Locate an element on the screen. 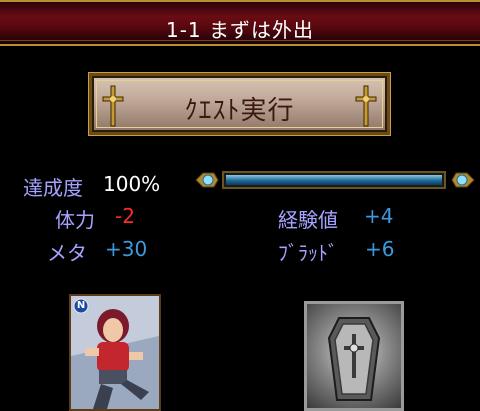 The width and height of the screenshot is (480, 411). exp-value: +4 is located at coordinates (379, 216).